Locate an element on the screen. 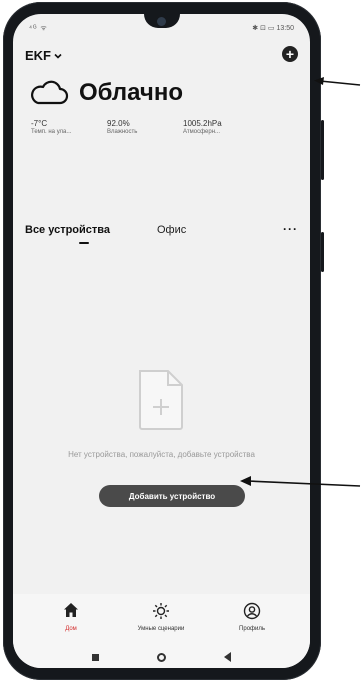 The image size is (364, 684). home-nav-icon is located at coordinates (161, 657).